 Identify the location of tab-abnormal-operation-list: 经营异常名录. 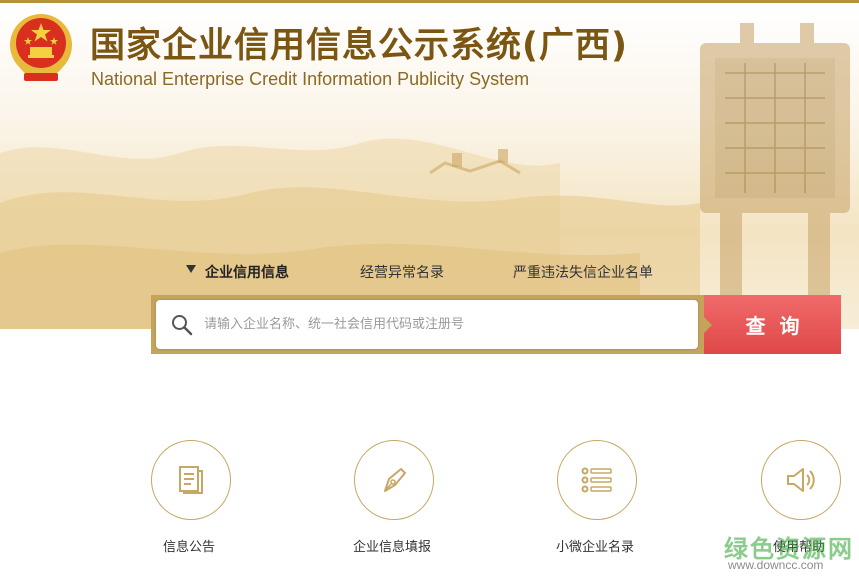
(402, 272).